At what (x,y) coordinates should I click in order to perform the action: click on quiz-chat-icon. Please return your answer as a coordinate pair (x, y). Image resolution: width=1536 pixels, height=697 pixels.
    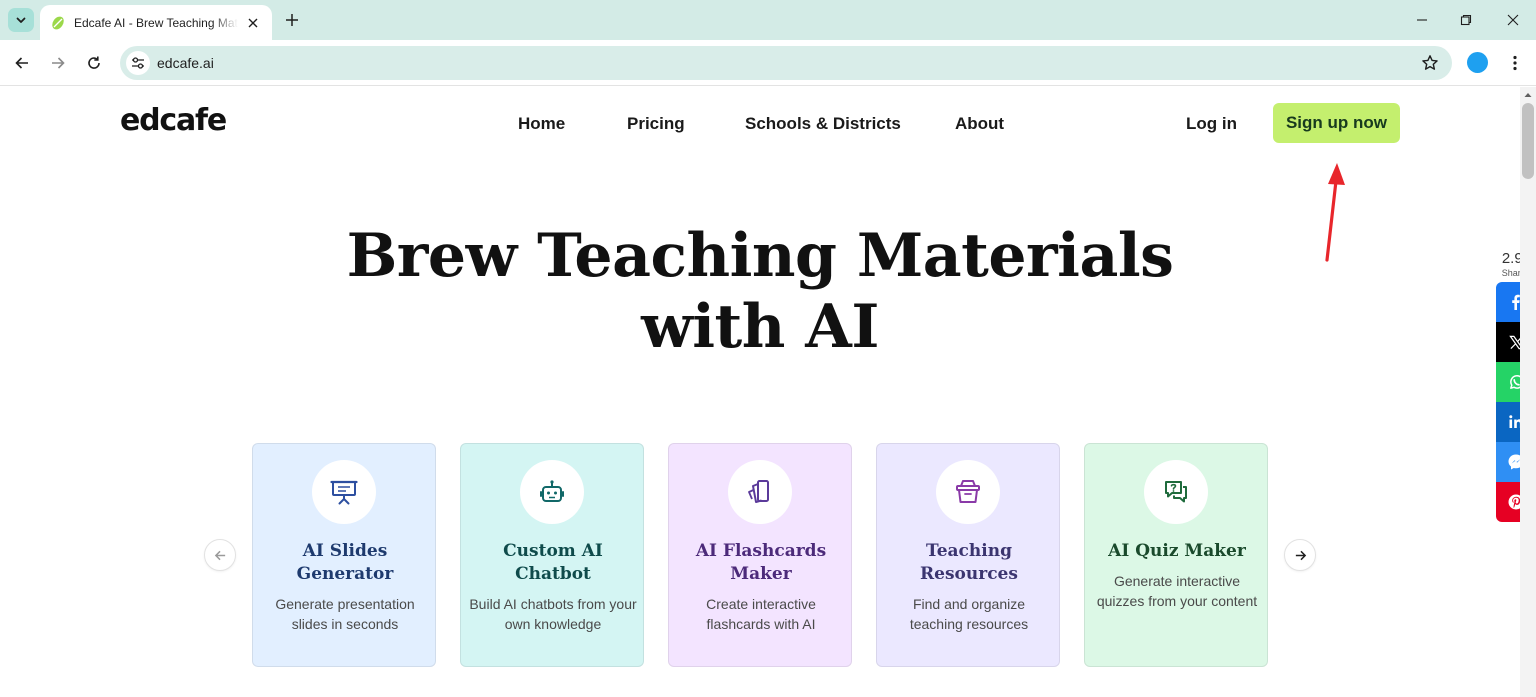
    Looking at the image, I should click on (1176, 492).